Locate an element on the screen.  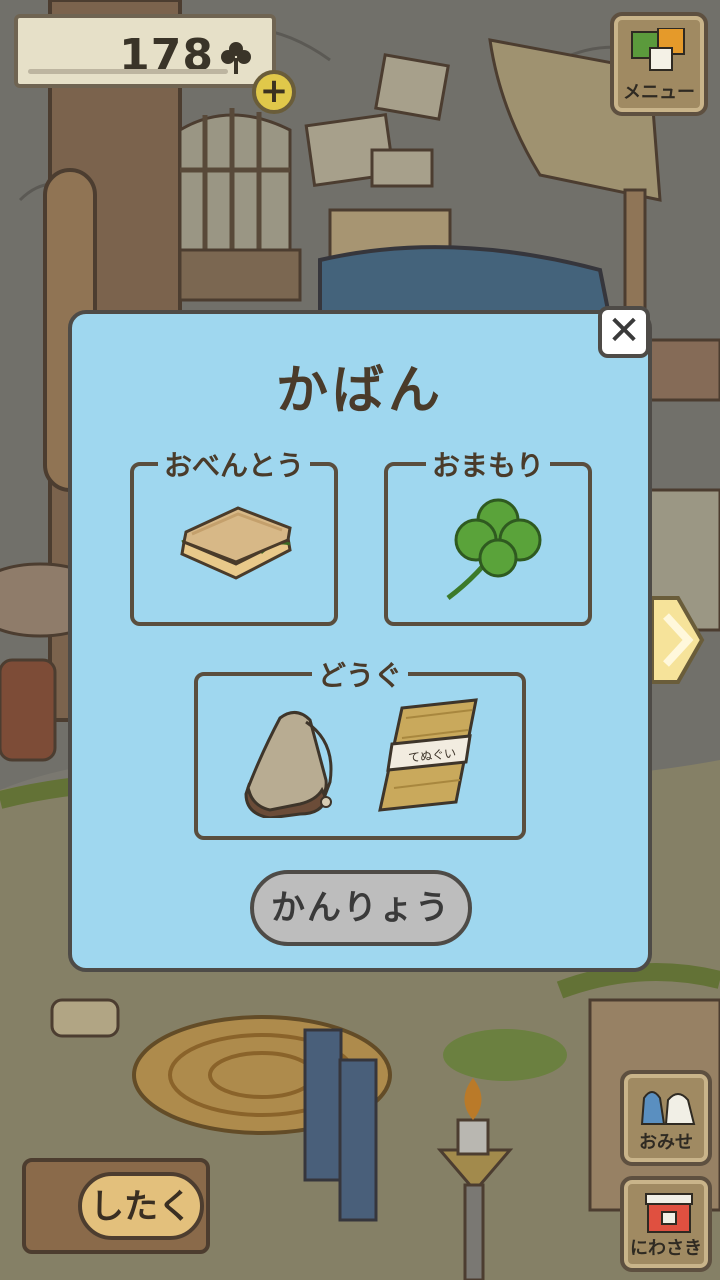
tools-slot: どうぐ てぬぐい is located at coordinates (360, 749).